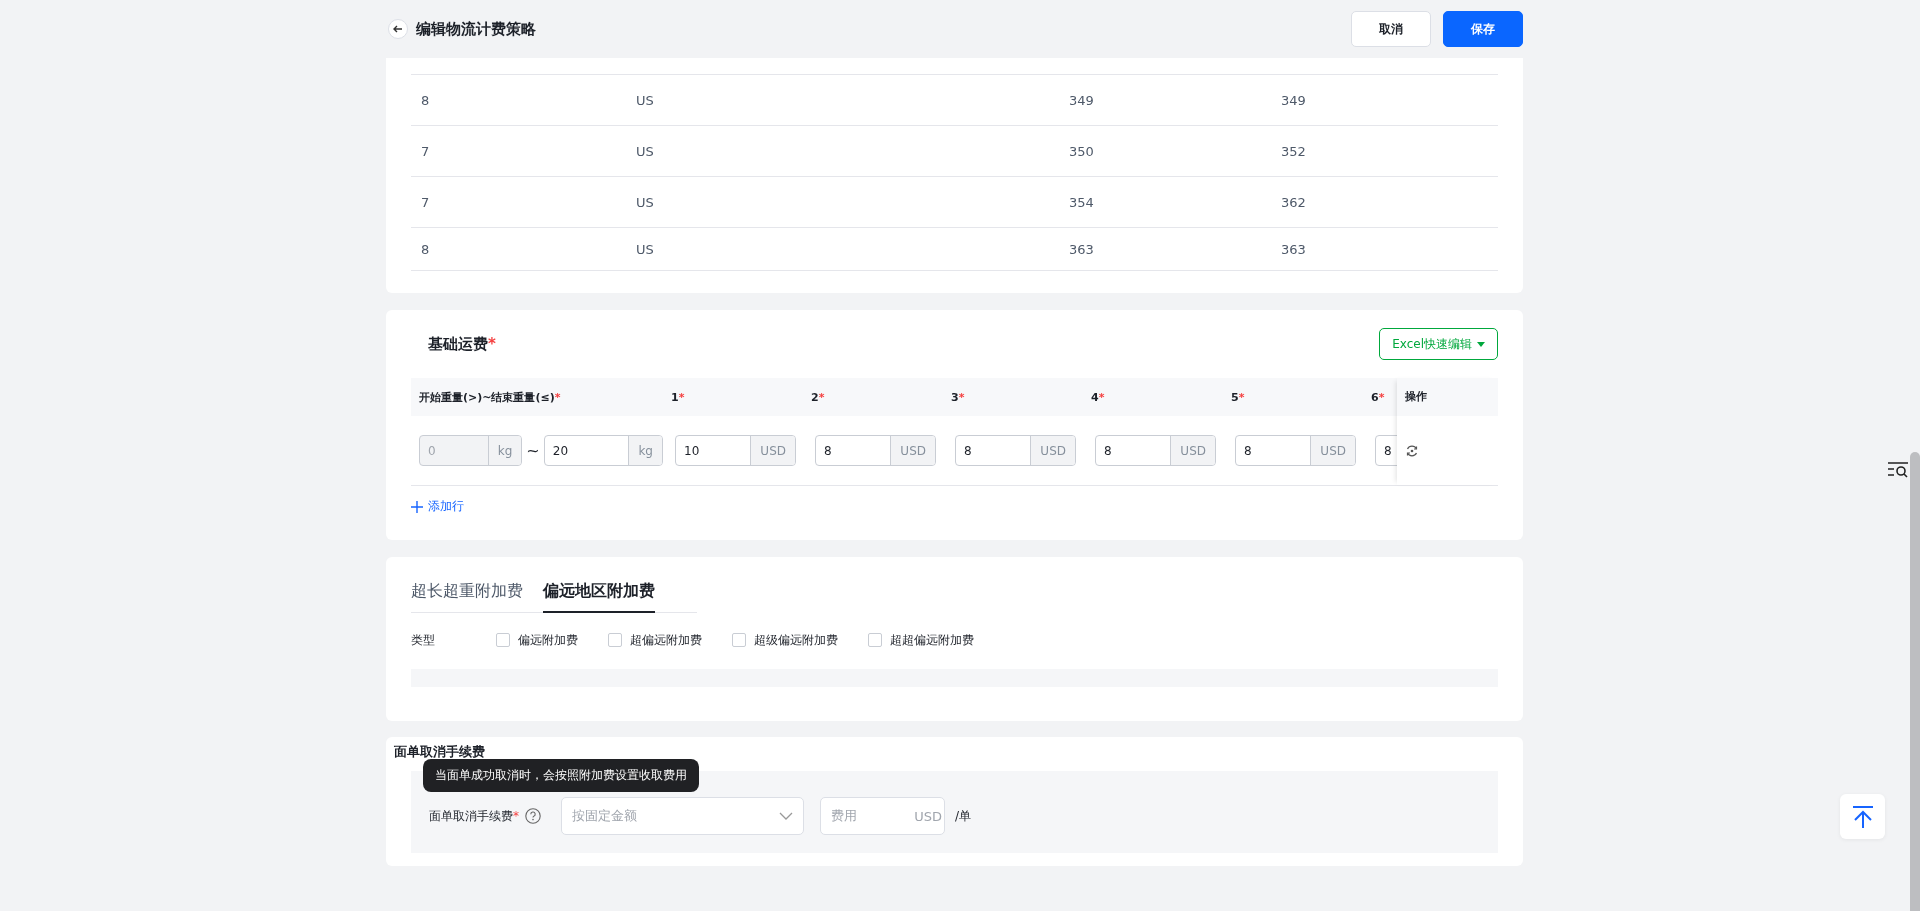 This screenshot has height=911, width=1920. I want to click on checkbox-label: 超偏远附加费, so click(666, 640).